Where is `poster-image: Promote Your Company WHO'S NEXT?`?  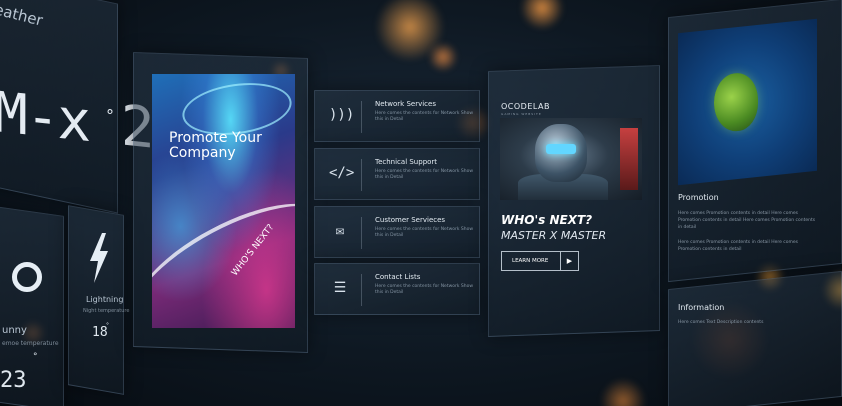
poster-image: Promote Your Company WHO'S NEXT? is located at coordinates (223, 201).